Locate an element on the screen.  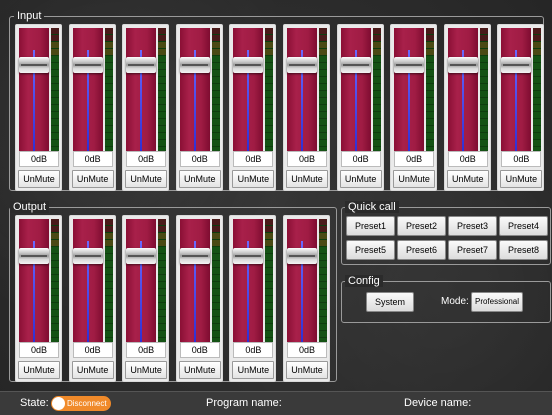
output-group-title: Output is located at coordinates (30, 207).